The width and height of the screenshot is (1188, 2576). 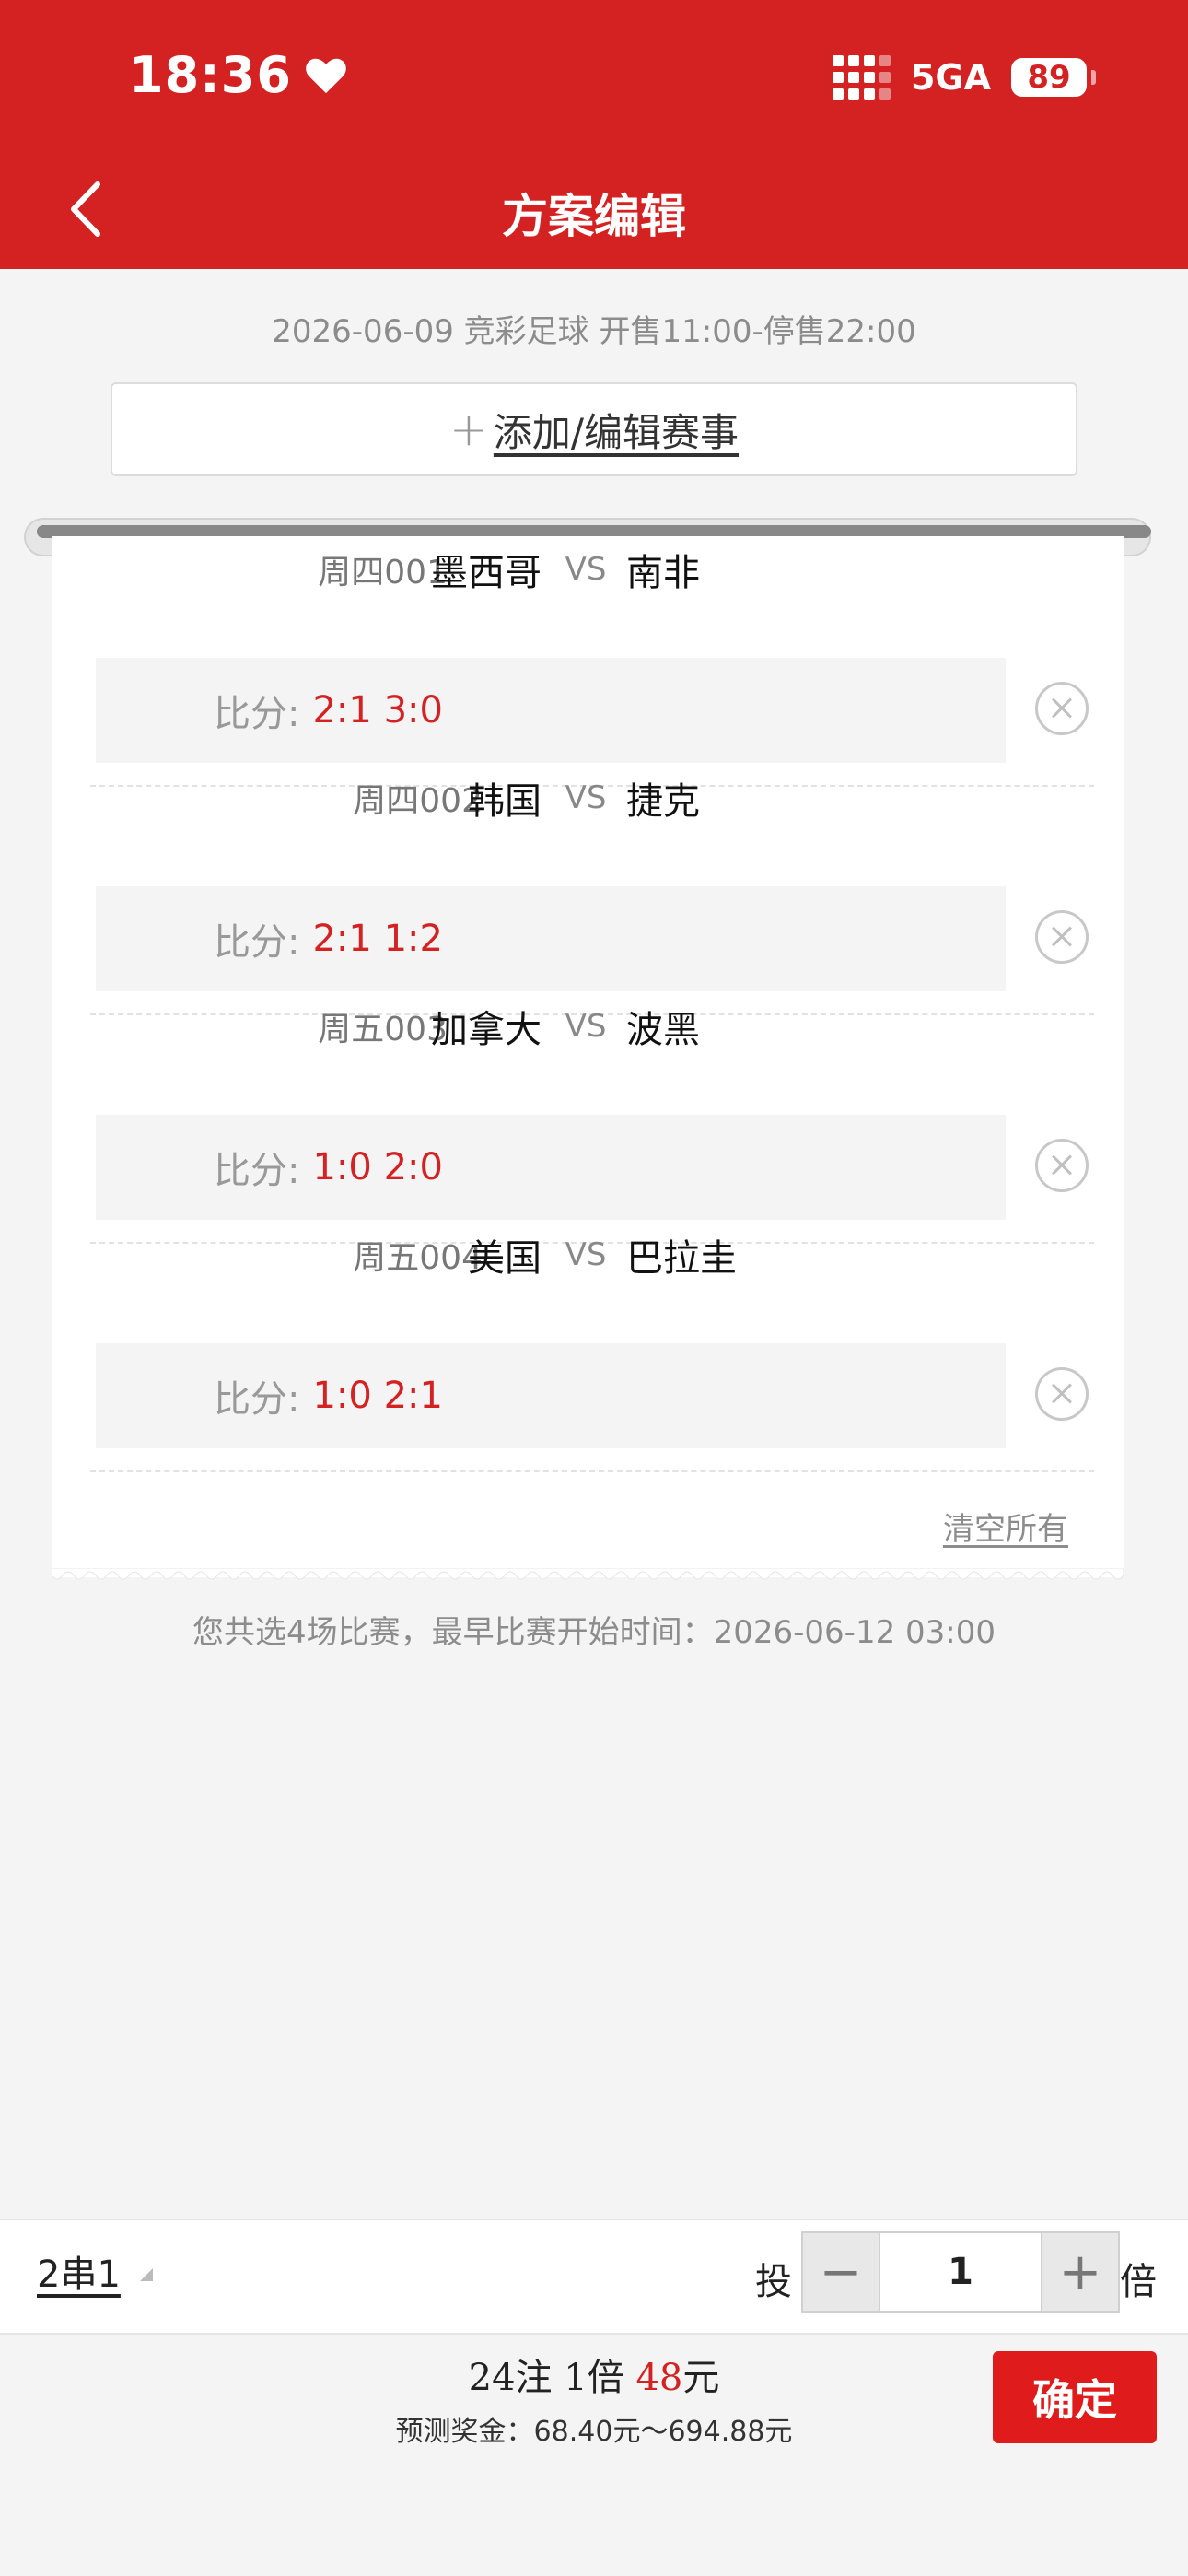 I want to click on confirm-button: 确定, so click(x=1075, y=2397).